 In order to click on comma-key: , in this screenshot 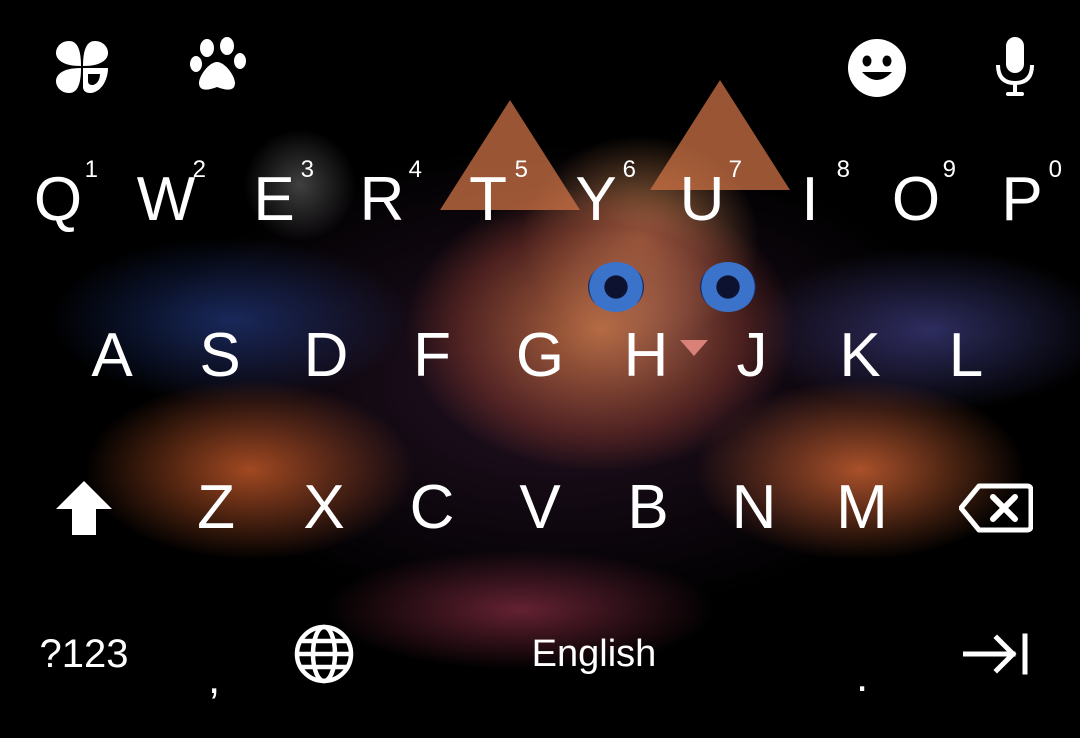, I will do `click(218, 654)`.